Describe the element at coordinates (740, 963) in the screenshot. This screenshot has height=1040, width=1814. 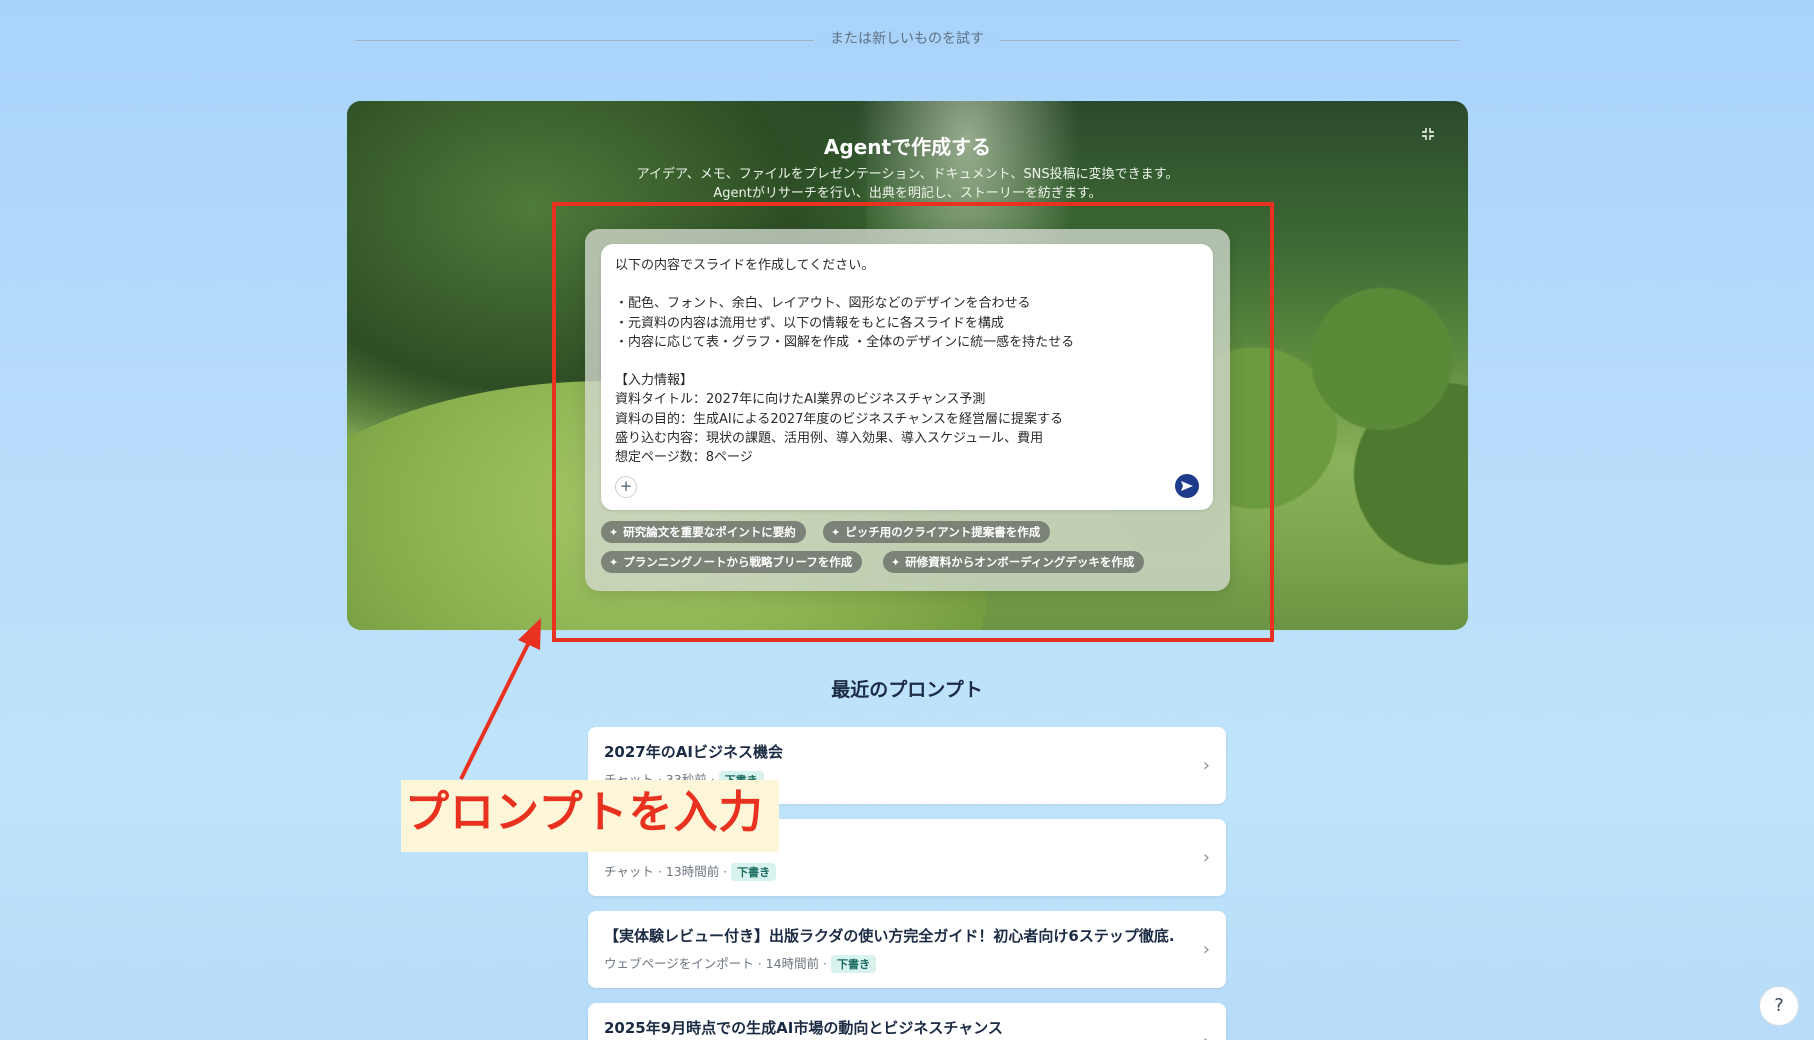
I see `card-meta: ウェブページをインポート · 14時間前 · 下書き` at that location.